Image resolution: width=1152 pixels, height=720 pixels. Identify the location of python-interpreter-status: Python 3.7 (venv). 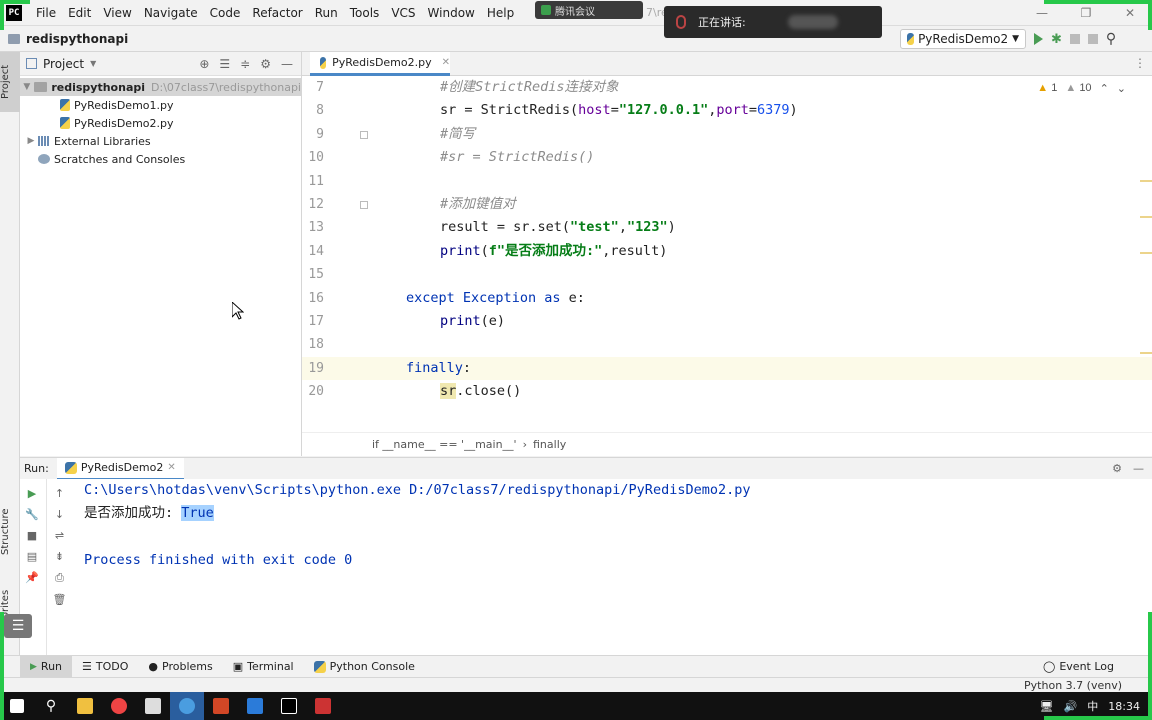
(1073, 685).